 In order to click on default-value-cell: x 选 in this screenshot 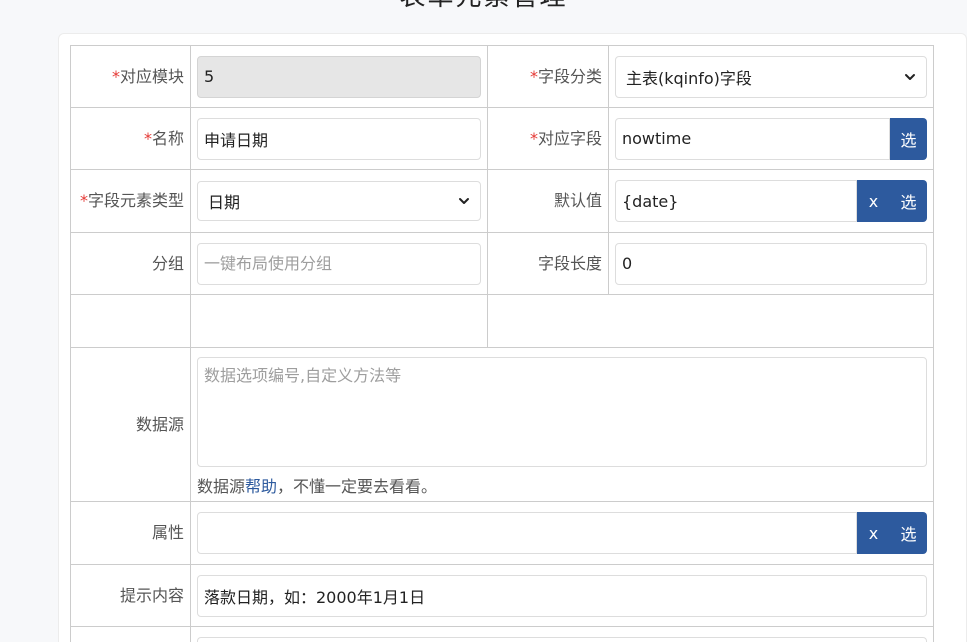, I will do `click(771, 201)`.